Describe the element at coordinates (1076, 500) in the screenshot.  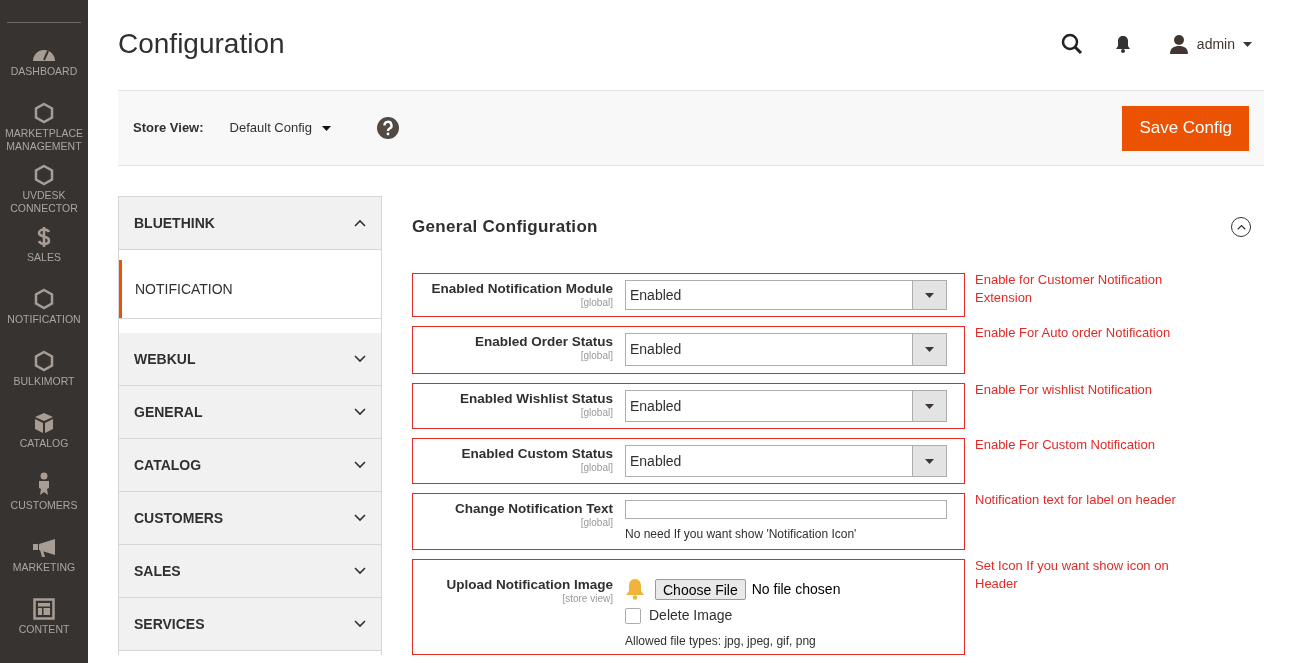
I see `annotation-text: Notification text for label on header` at that location.